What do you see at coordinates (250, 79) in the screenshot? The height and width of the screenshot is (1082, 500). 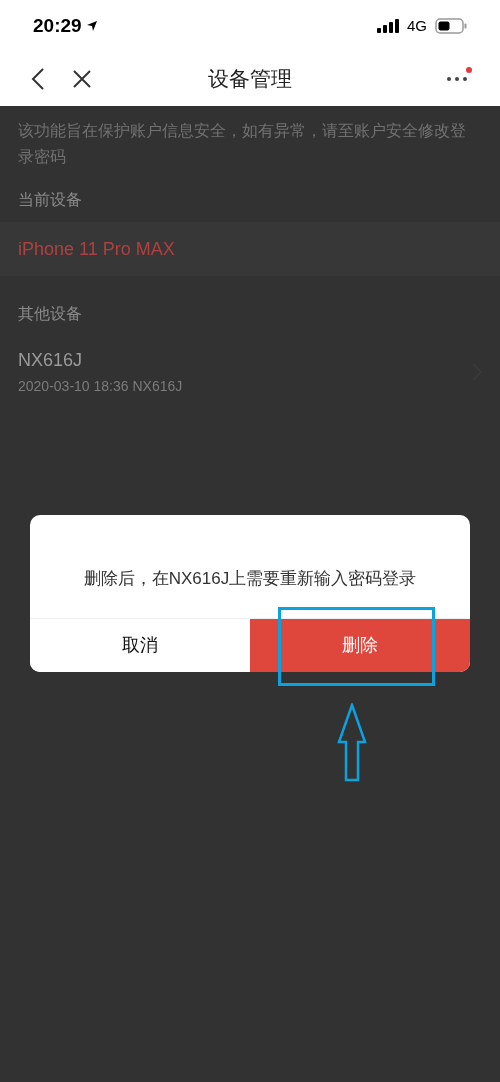 I see `page-title: 设备管理` at bounding box center [250, 79].